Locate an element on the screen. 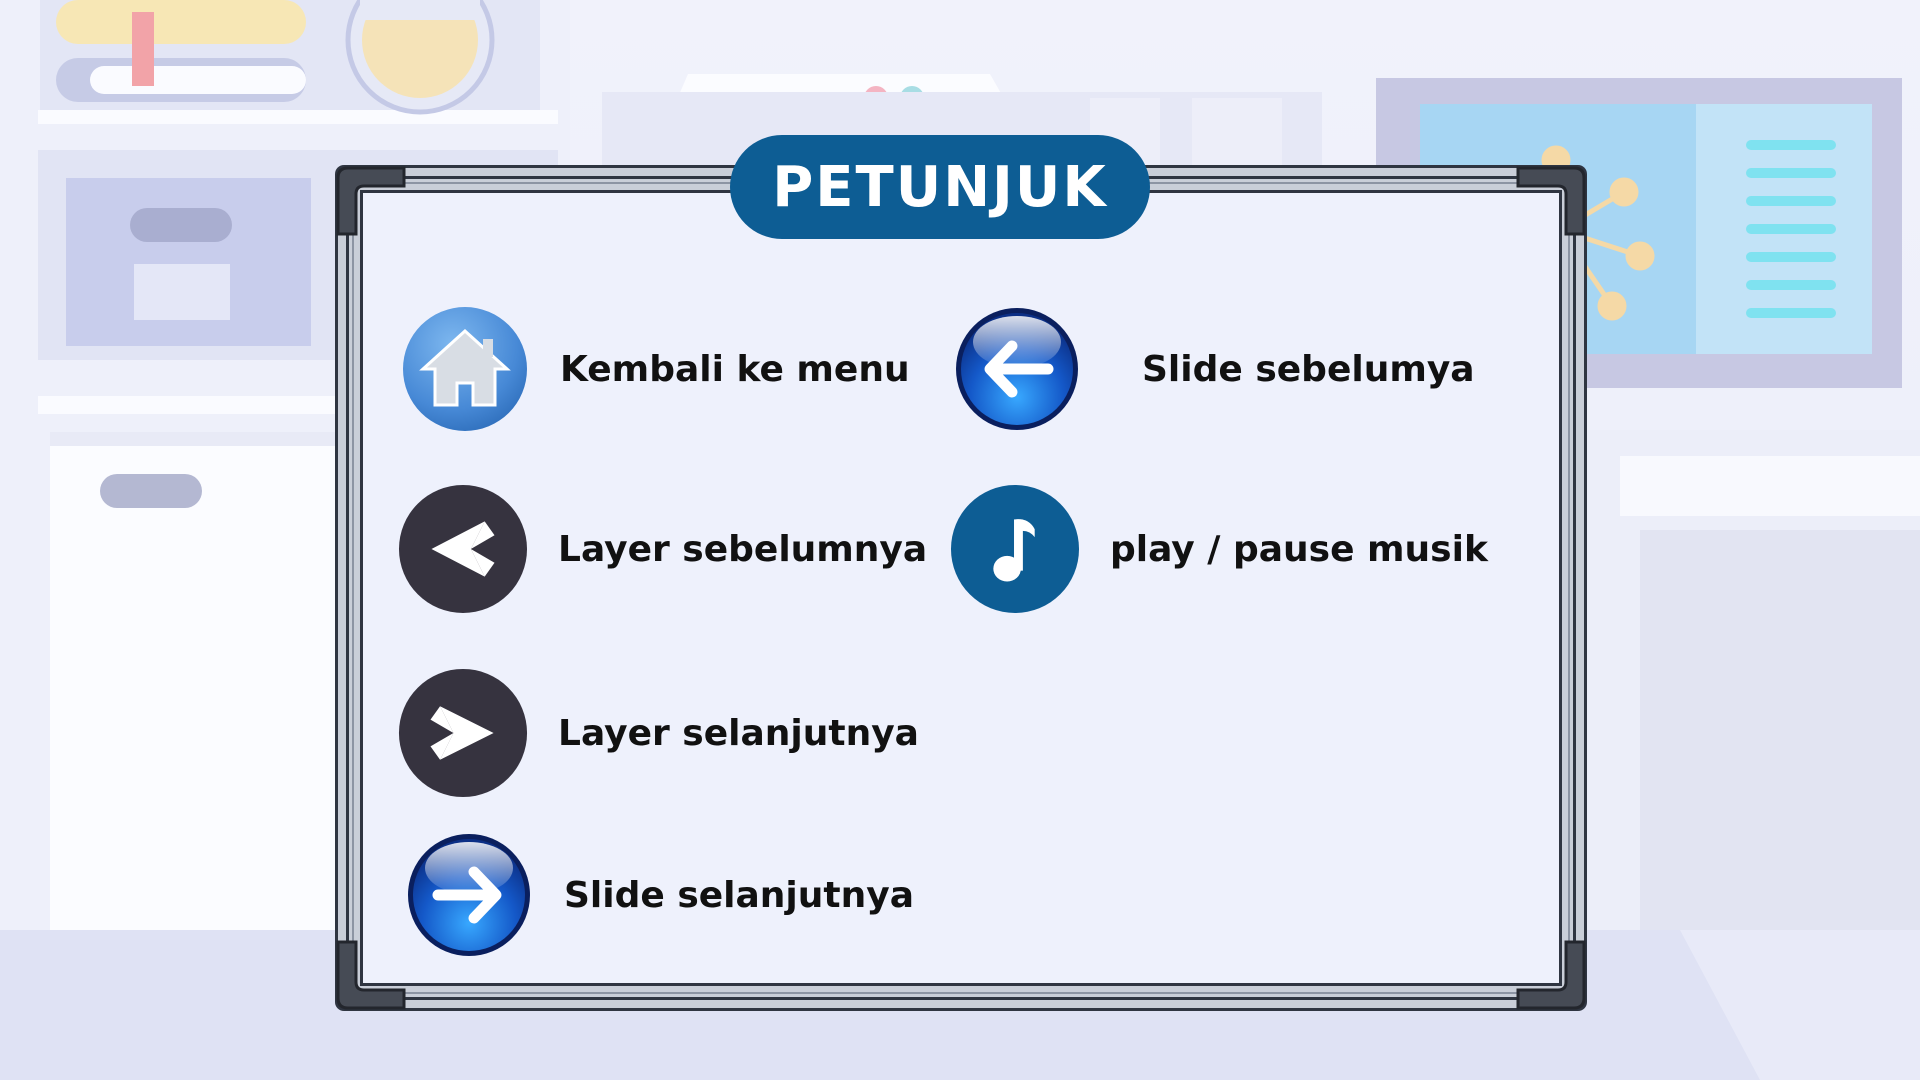 Image resolution: width=1920 pixels, height=1080 pixels. home-icon is located at coordinates (465, 369).